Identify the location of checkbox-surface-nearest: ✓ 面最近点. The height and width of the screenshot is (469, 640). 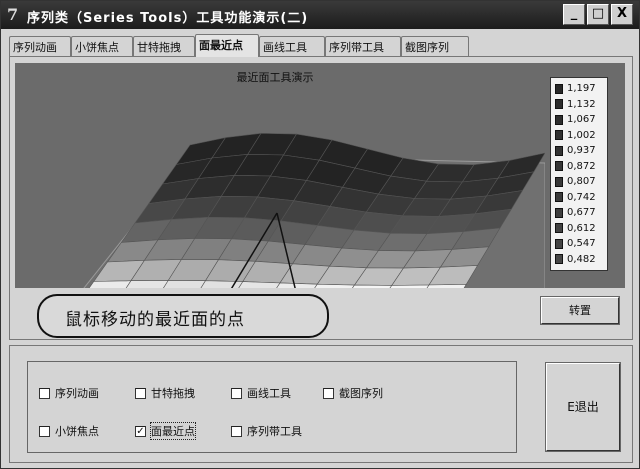
(165, 431).